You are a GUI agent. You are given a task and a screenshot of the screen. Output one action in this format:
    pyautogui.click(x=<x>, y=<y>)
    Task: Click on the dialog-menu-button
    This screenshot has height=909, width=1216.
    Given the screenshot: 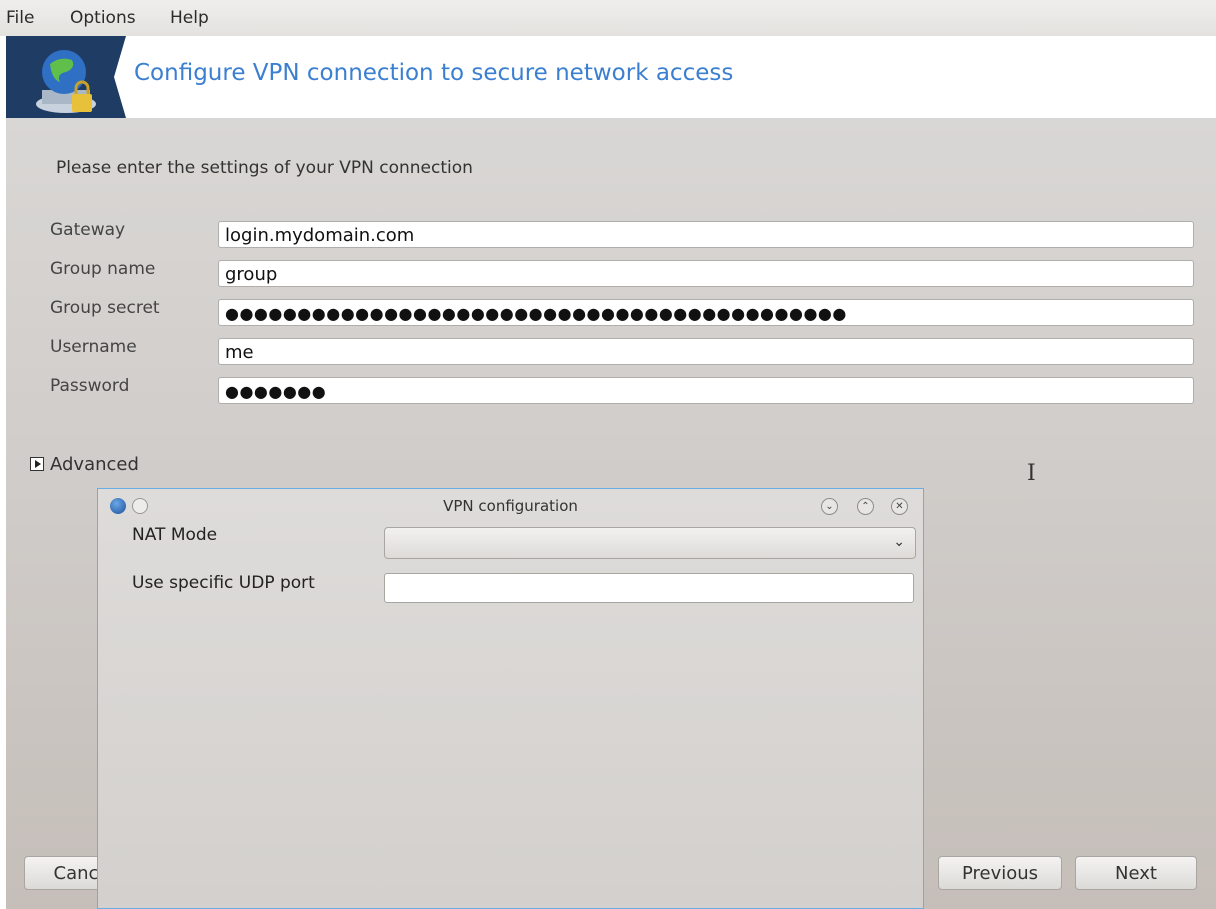 What is the action you would take?
    pyautogui.click(x=140, y=506)
    